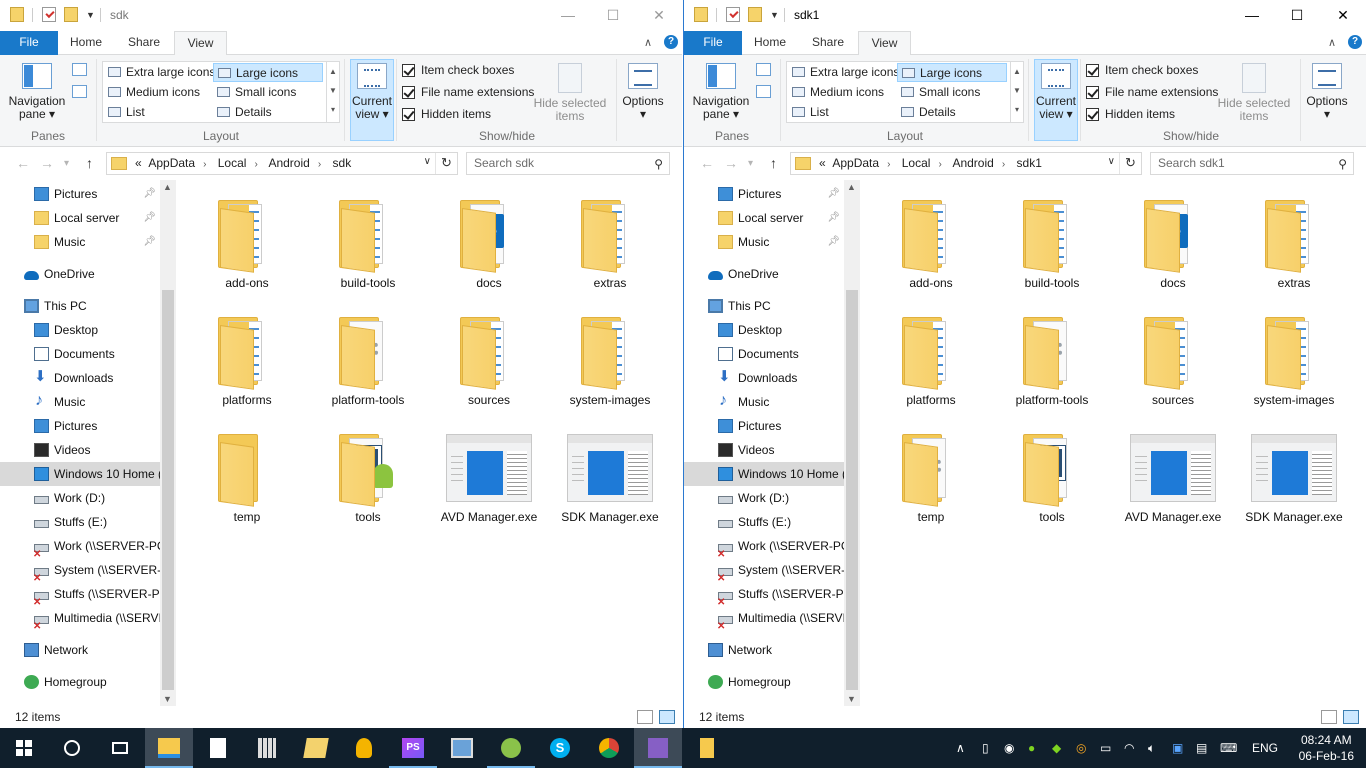  Describe the element at coordinates (1201, 748) in the screenshot. I see `action-center-icon: ▤` at that location.